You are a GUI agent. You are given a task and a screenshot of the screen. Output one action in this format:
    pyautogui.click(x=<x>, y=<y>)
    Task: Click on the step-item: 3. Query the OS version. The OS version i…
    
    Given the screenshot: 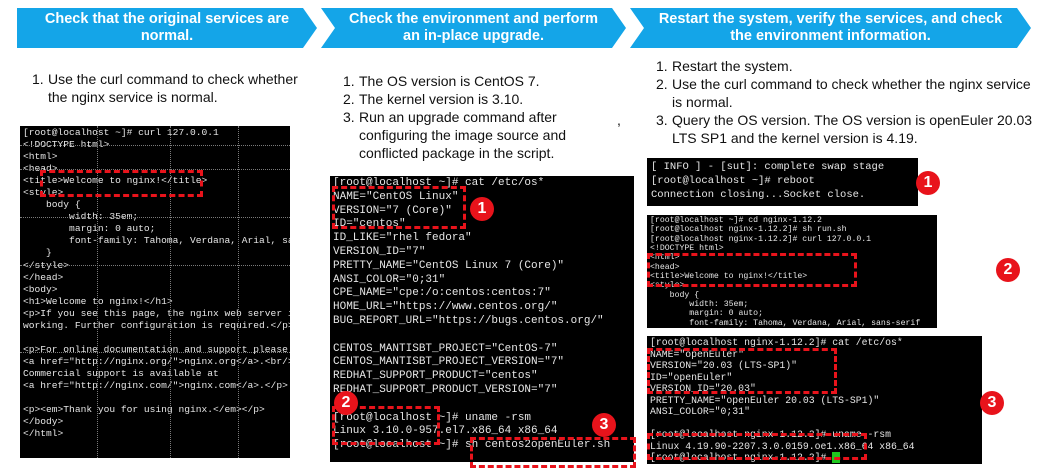 What is the action you would take?
    pyautogui.click(x=846, y=129)
    